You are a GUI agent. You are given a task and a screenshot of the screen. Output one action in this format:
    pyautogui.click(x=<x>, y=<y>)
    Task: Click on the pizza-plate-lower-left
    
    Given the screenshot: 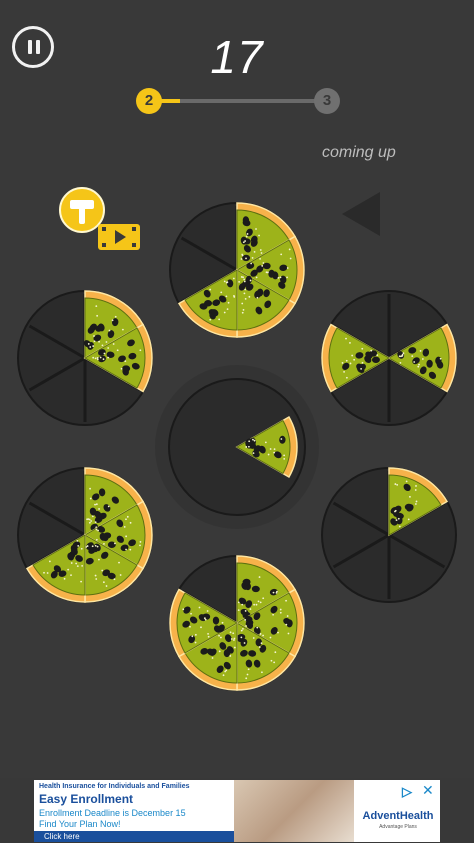 What is the action you would take?
    pyautogui.click(x=85, y=535)
    